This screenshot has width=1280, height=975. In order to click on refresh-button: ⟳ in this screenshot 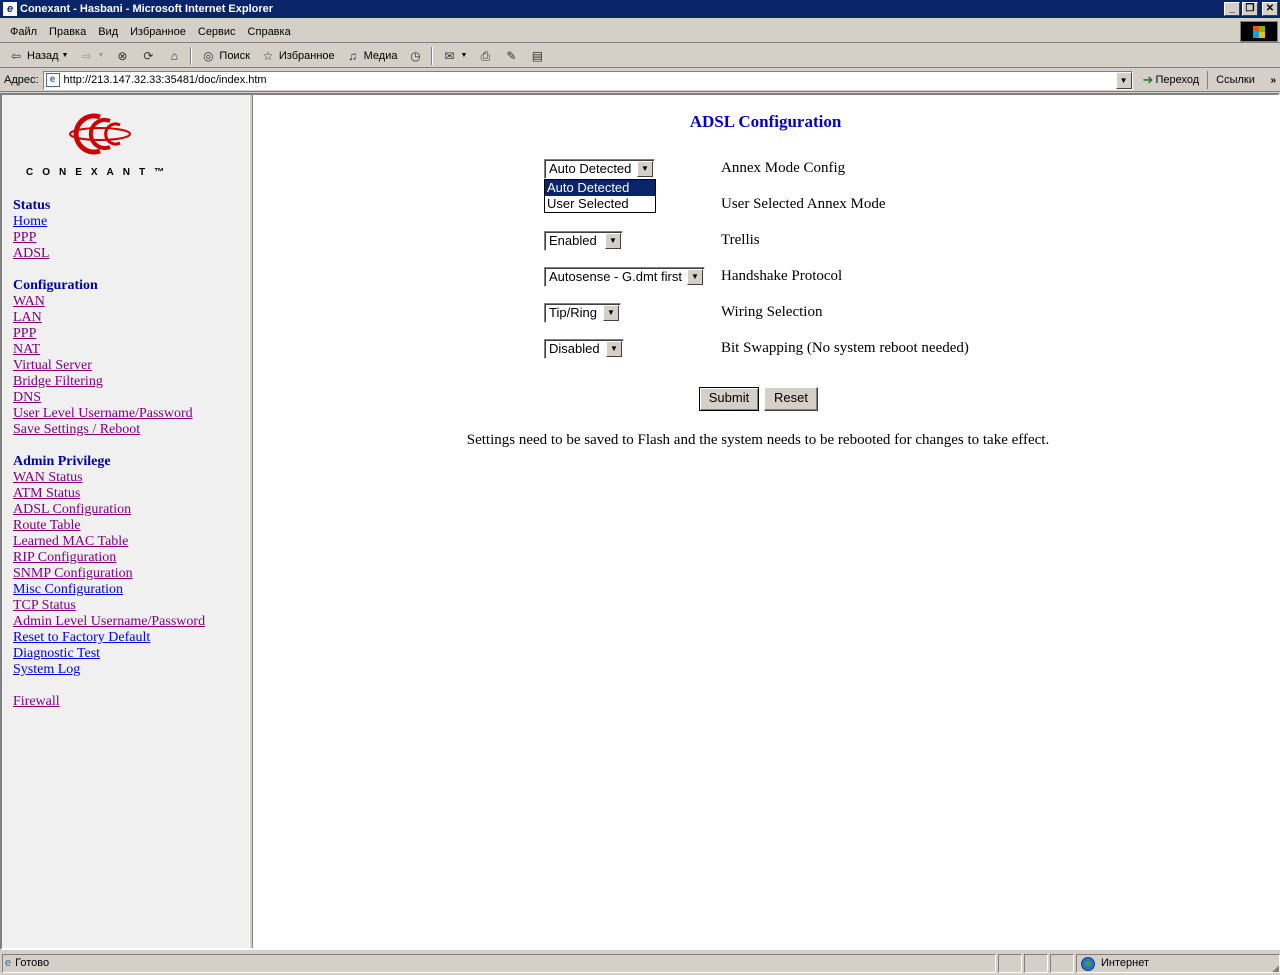, I will do `click(148, 56)`.